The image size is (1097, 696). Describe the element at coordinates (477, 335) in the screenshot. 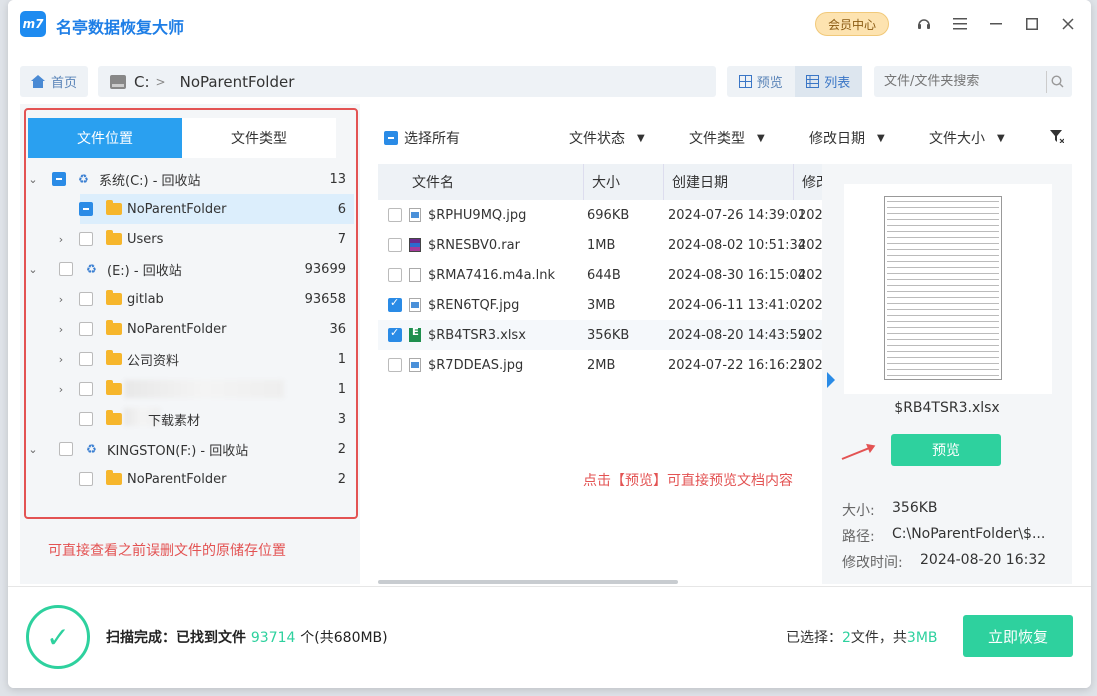

I see `file-name: $RB4TSR3.xlsx` at that location.